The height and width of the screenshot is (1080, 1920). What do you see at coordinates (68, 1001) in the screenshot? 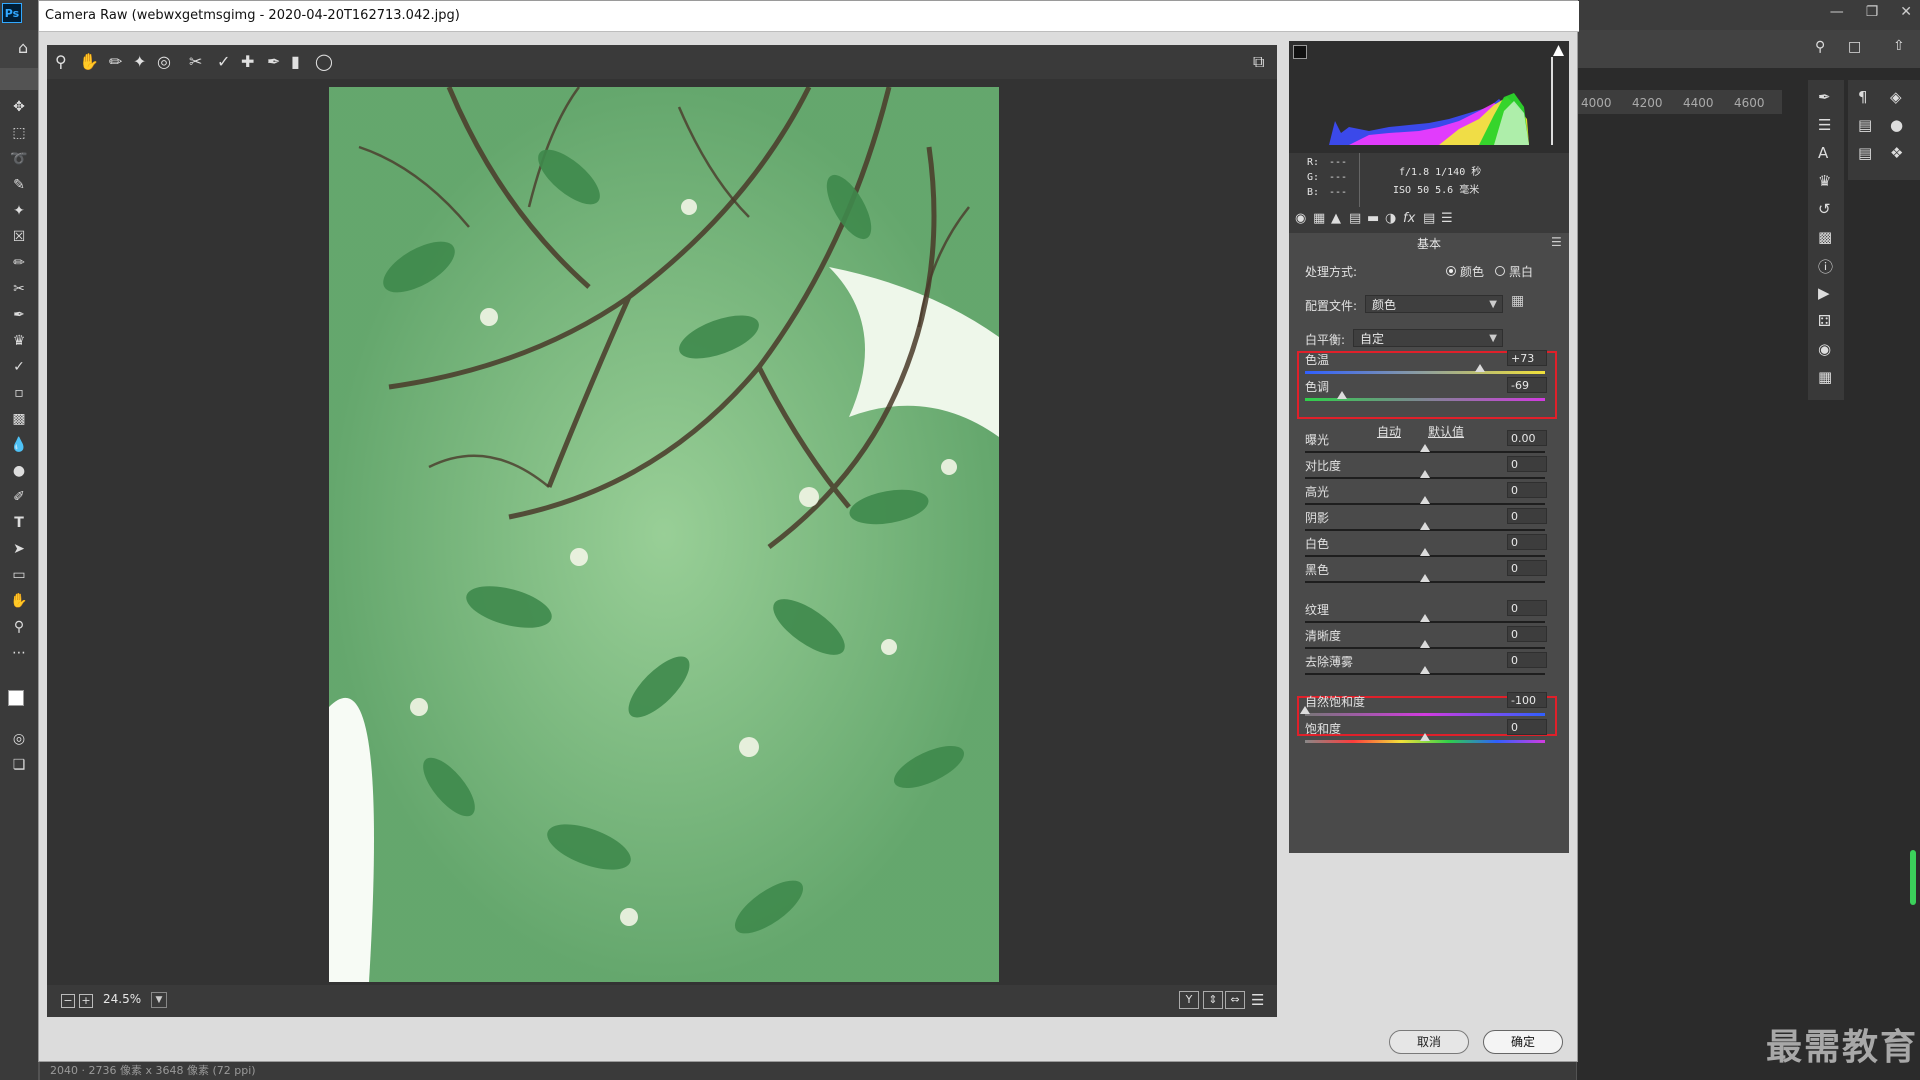
I see `zoom-out-button: −` at bounding box center [68, 1001].